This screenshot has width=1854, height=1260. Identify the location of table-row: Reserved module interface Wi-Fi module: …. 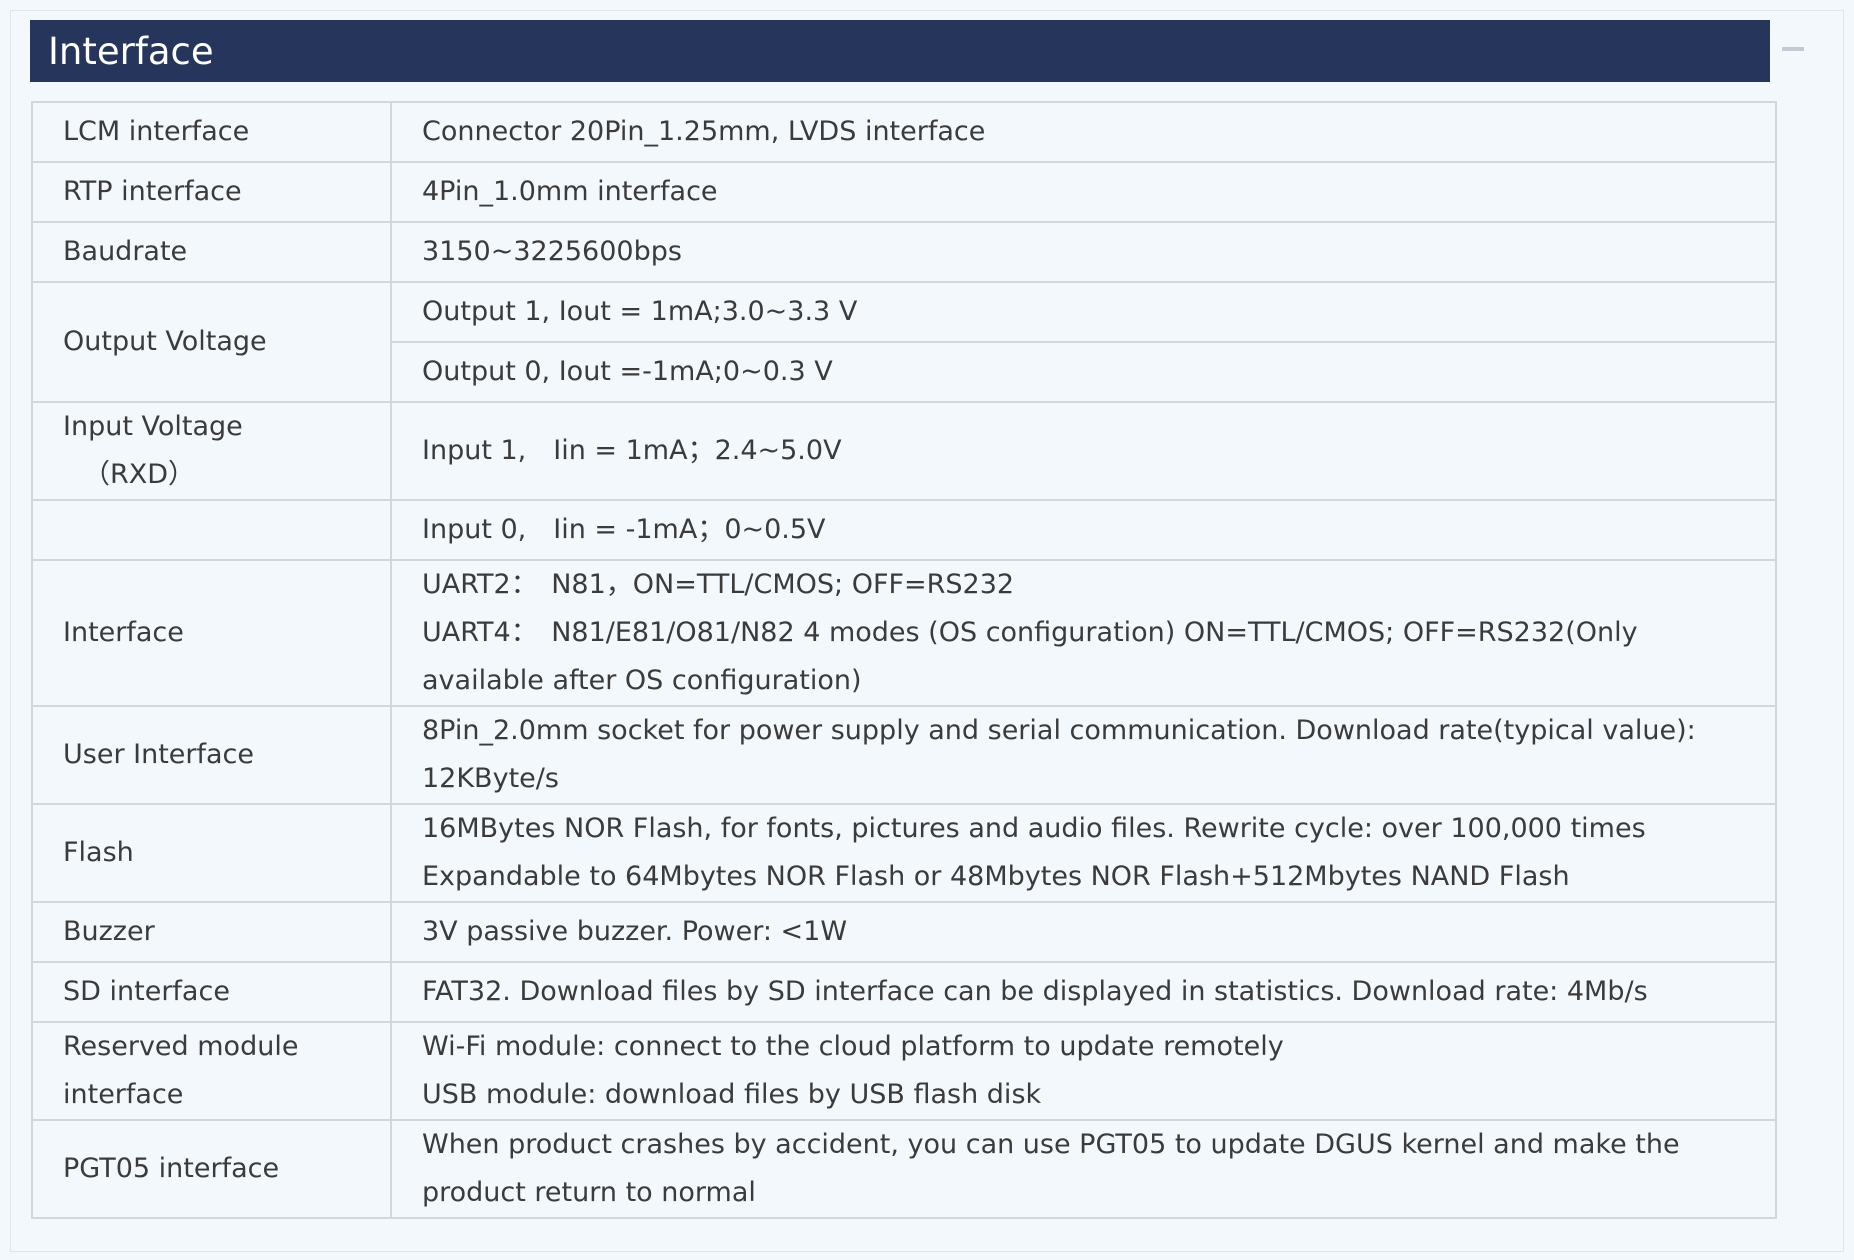
(904, 1071).